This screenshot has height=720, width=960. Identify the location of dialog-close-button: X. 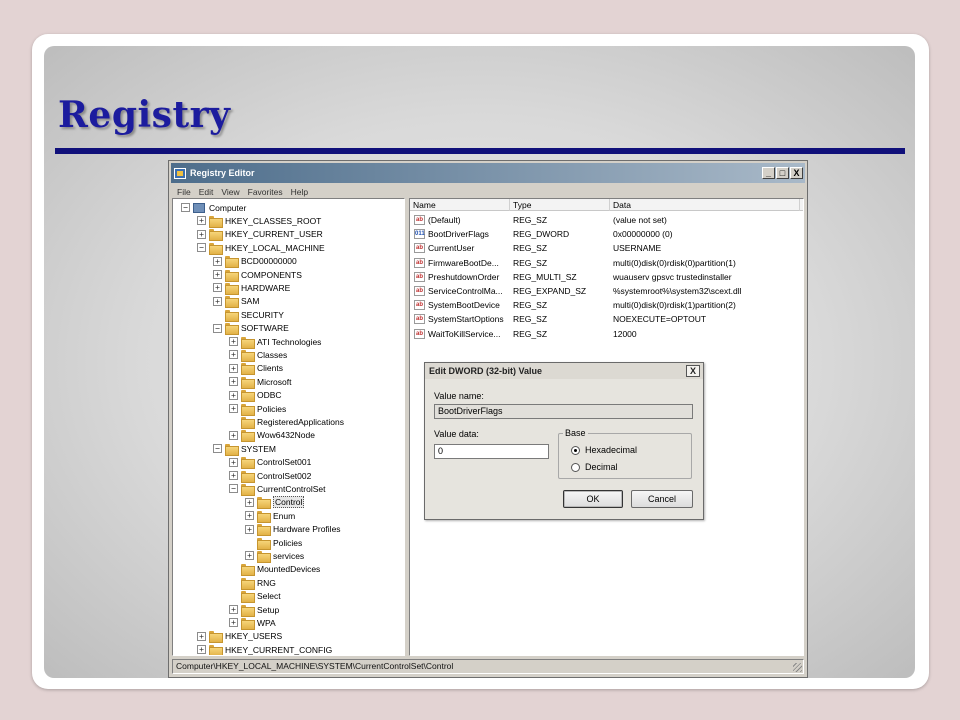
(693, 371).